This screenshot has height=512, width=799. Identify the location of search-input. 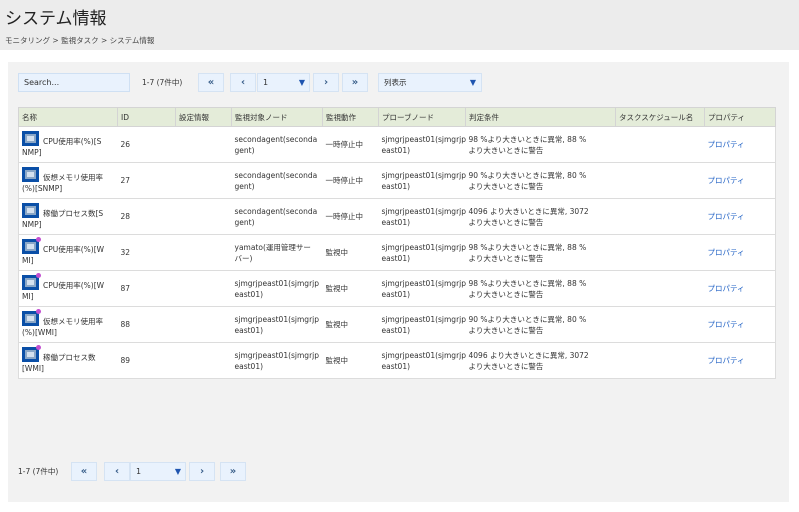
(74, 82).